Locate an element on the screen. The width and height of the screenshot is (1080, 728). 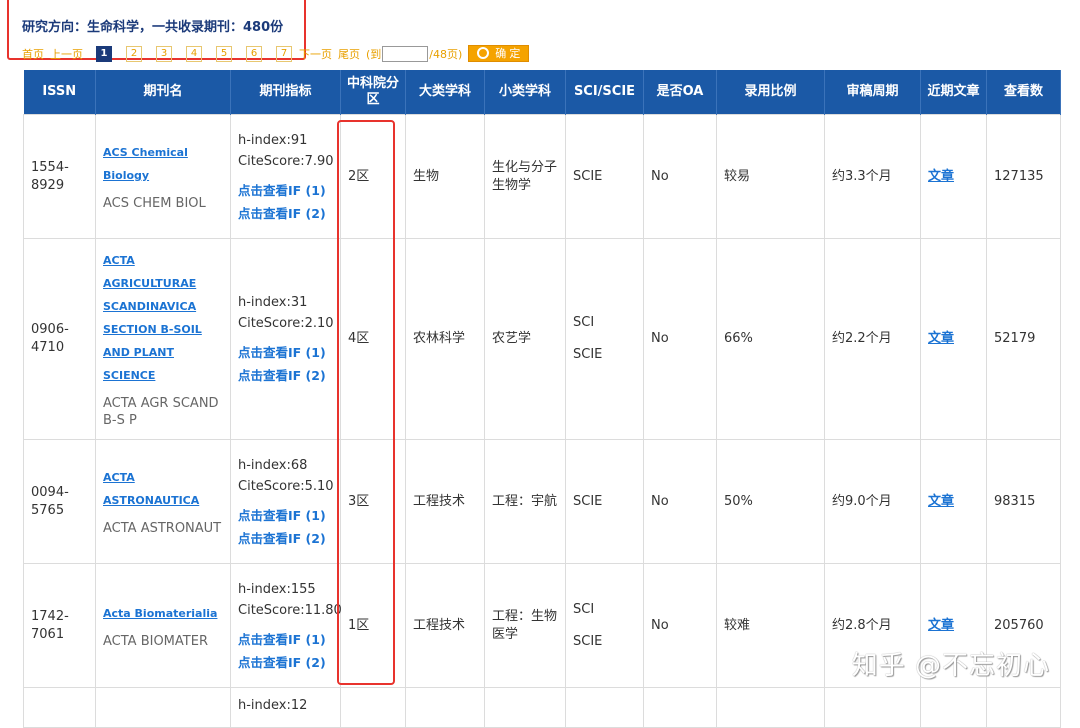
journal-name-cell: ACTA ASTRONAUTICA ACTA ASTRONAUT is located at coordinates (163, 501).